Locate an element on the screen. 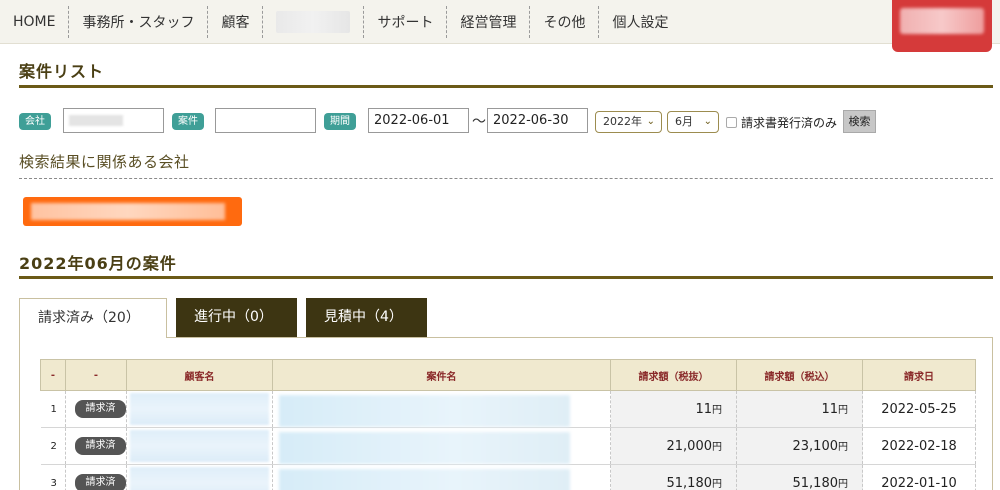 This screenshot has width=1000, height=490. col-header-index: - is located at coordinates (53, 375).